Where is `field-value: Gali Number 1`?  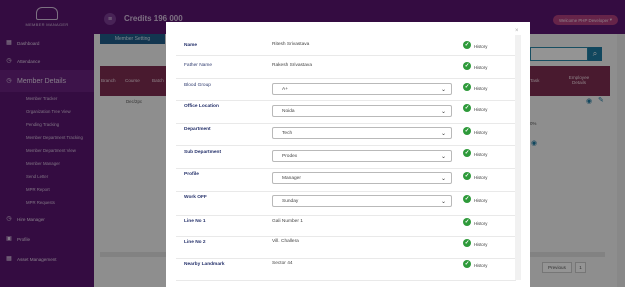 field-value: Gali Number 1 is located at coordinates (287, 221).